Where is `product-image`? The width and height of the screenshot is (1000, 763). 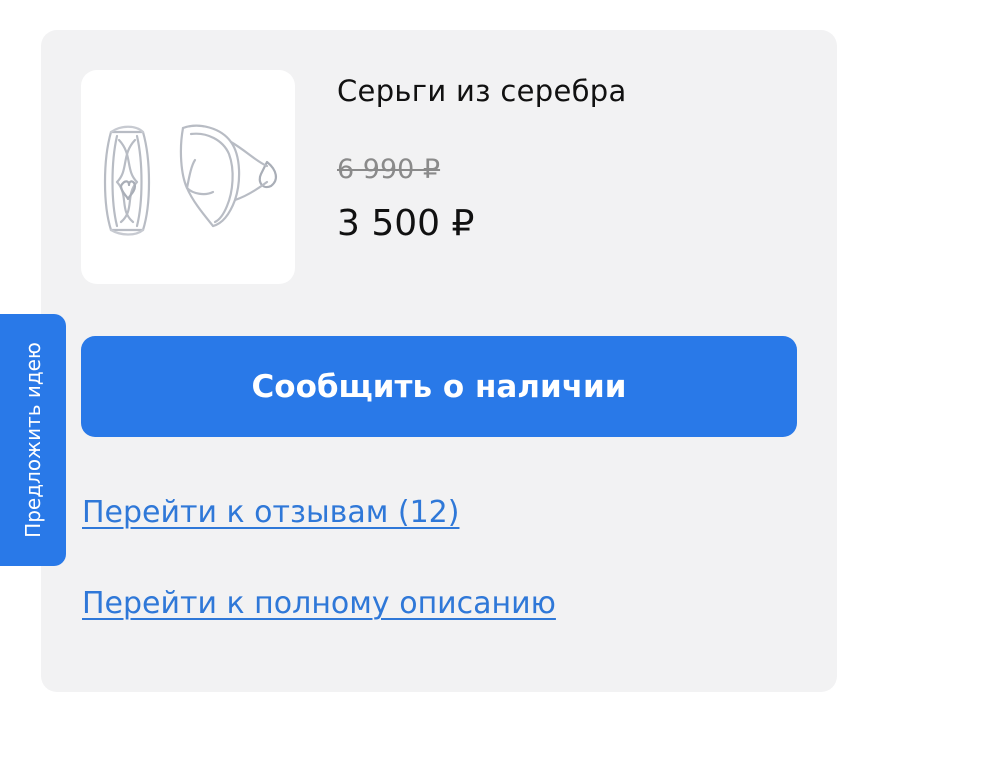
product-image is located at coordinates (188, 177).